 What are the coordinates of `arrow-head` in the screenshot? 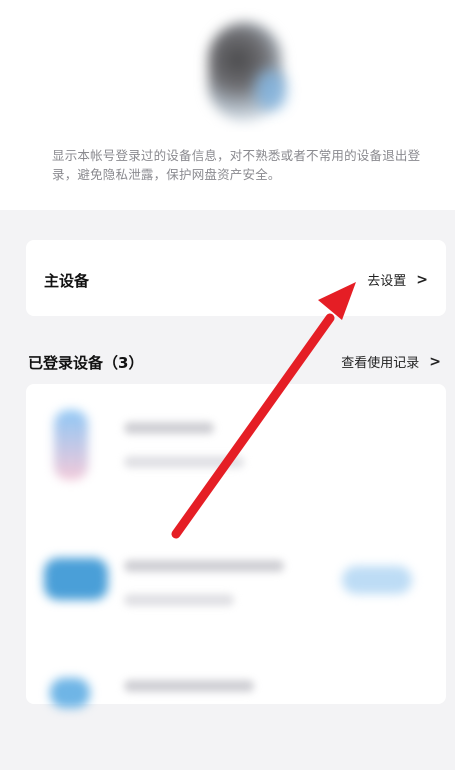 It's located at (337, 301).